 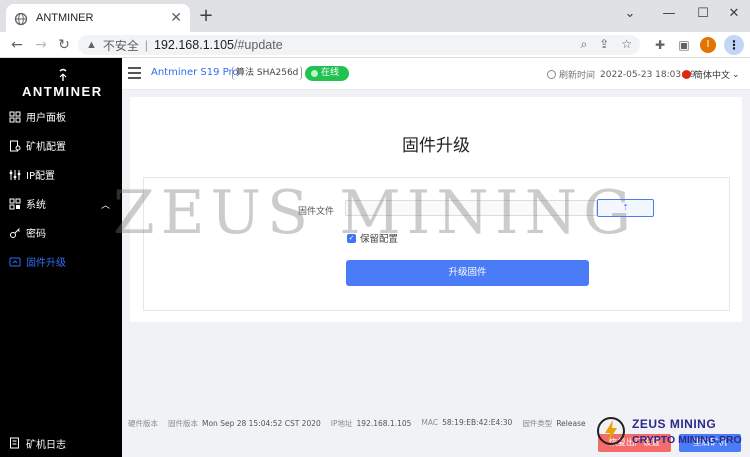 I want to click on warning-icon: ▲, so click(x=91, y=45).